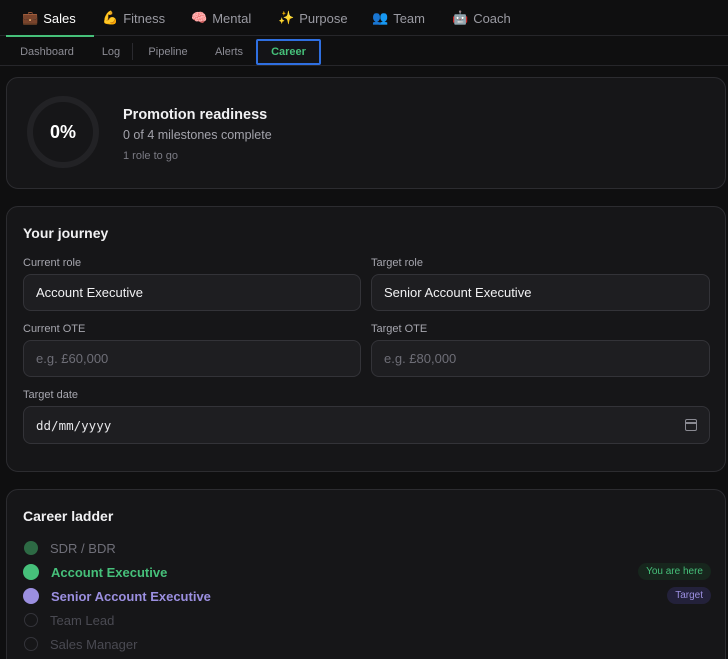 This screenshot has width=728, height=659. I want to click on tab-label: Purpose, so click(323, 18).